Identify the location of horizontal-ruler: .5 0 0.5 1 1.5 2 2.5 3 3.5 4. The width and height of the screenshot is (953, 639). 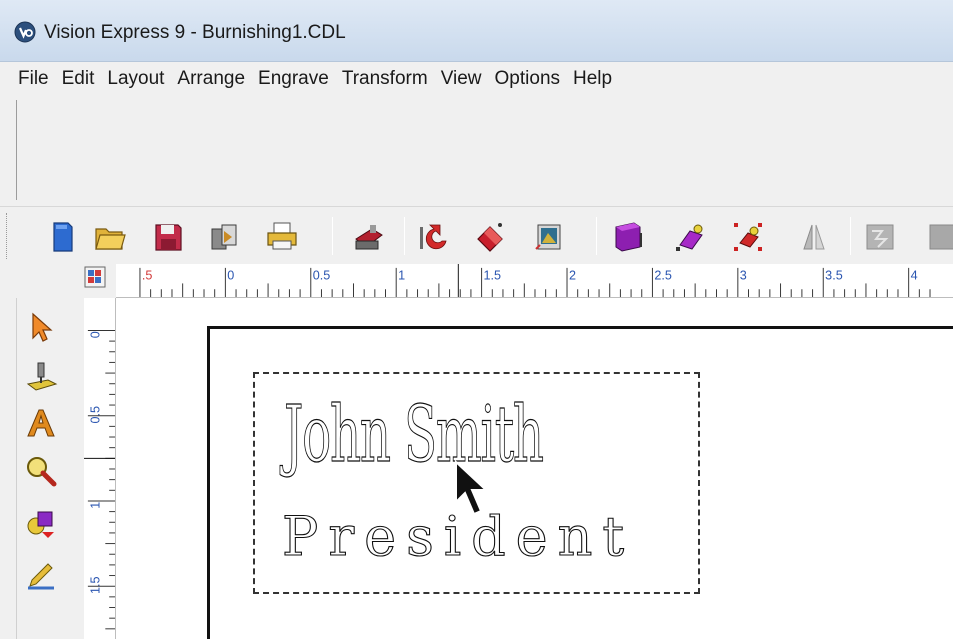
(534, 281).